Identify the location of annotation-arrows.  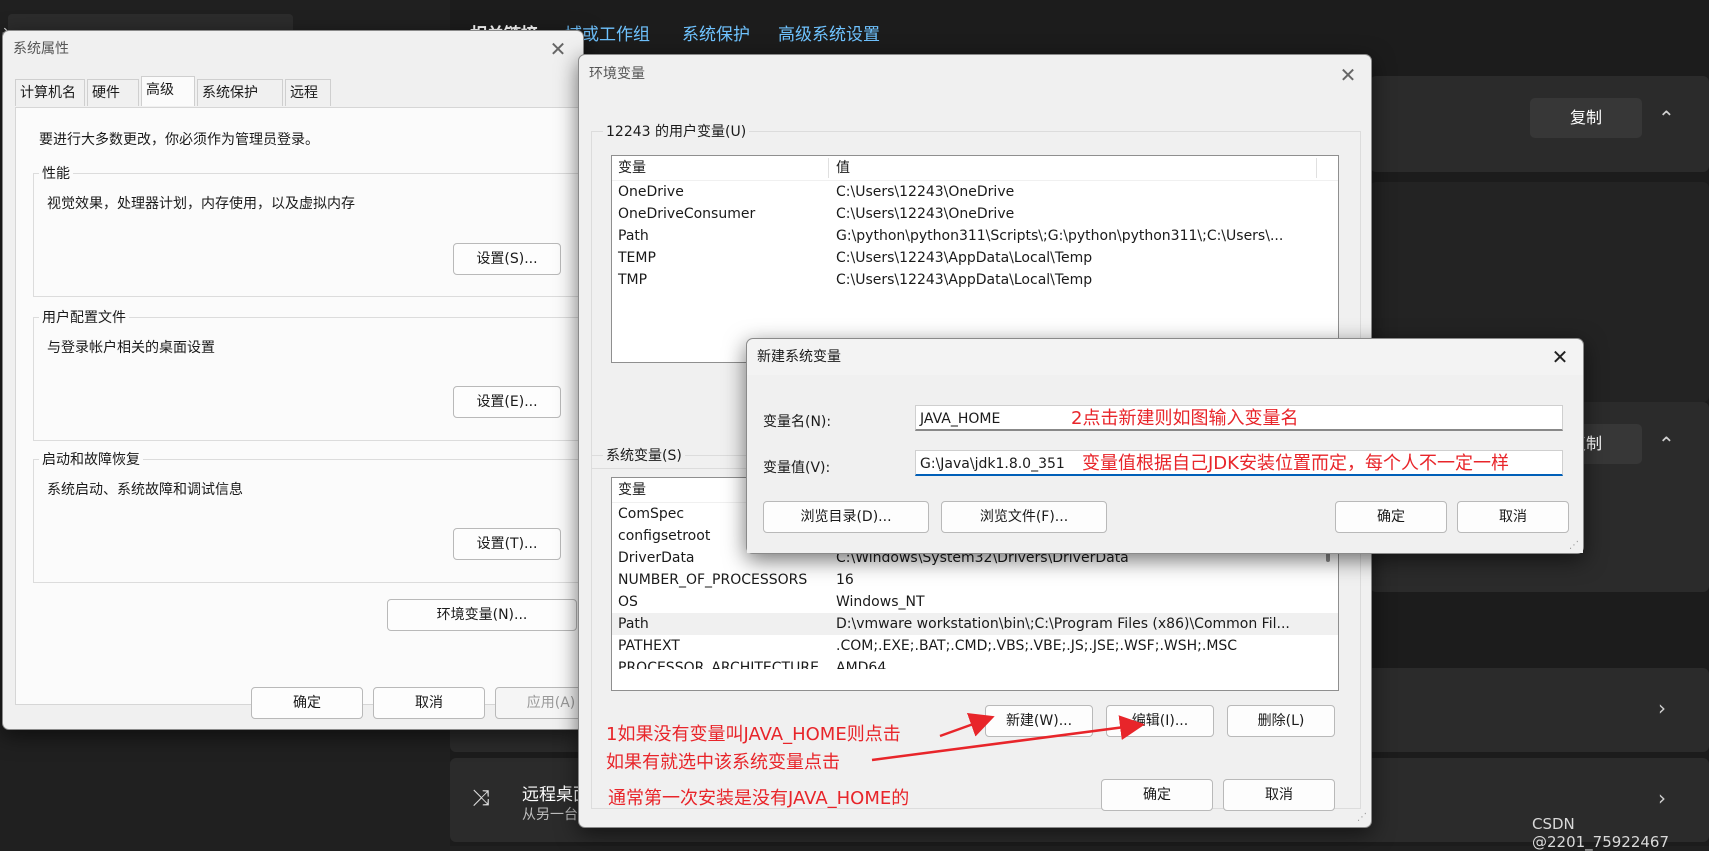
(1008, 737).